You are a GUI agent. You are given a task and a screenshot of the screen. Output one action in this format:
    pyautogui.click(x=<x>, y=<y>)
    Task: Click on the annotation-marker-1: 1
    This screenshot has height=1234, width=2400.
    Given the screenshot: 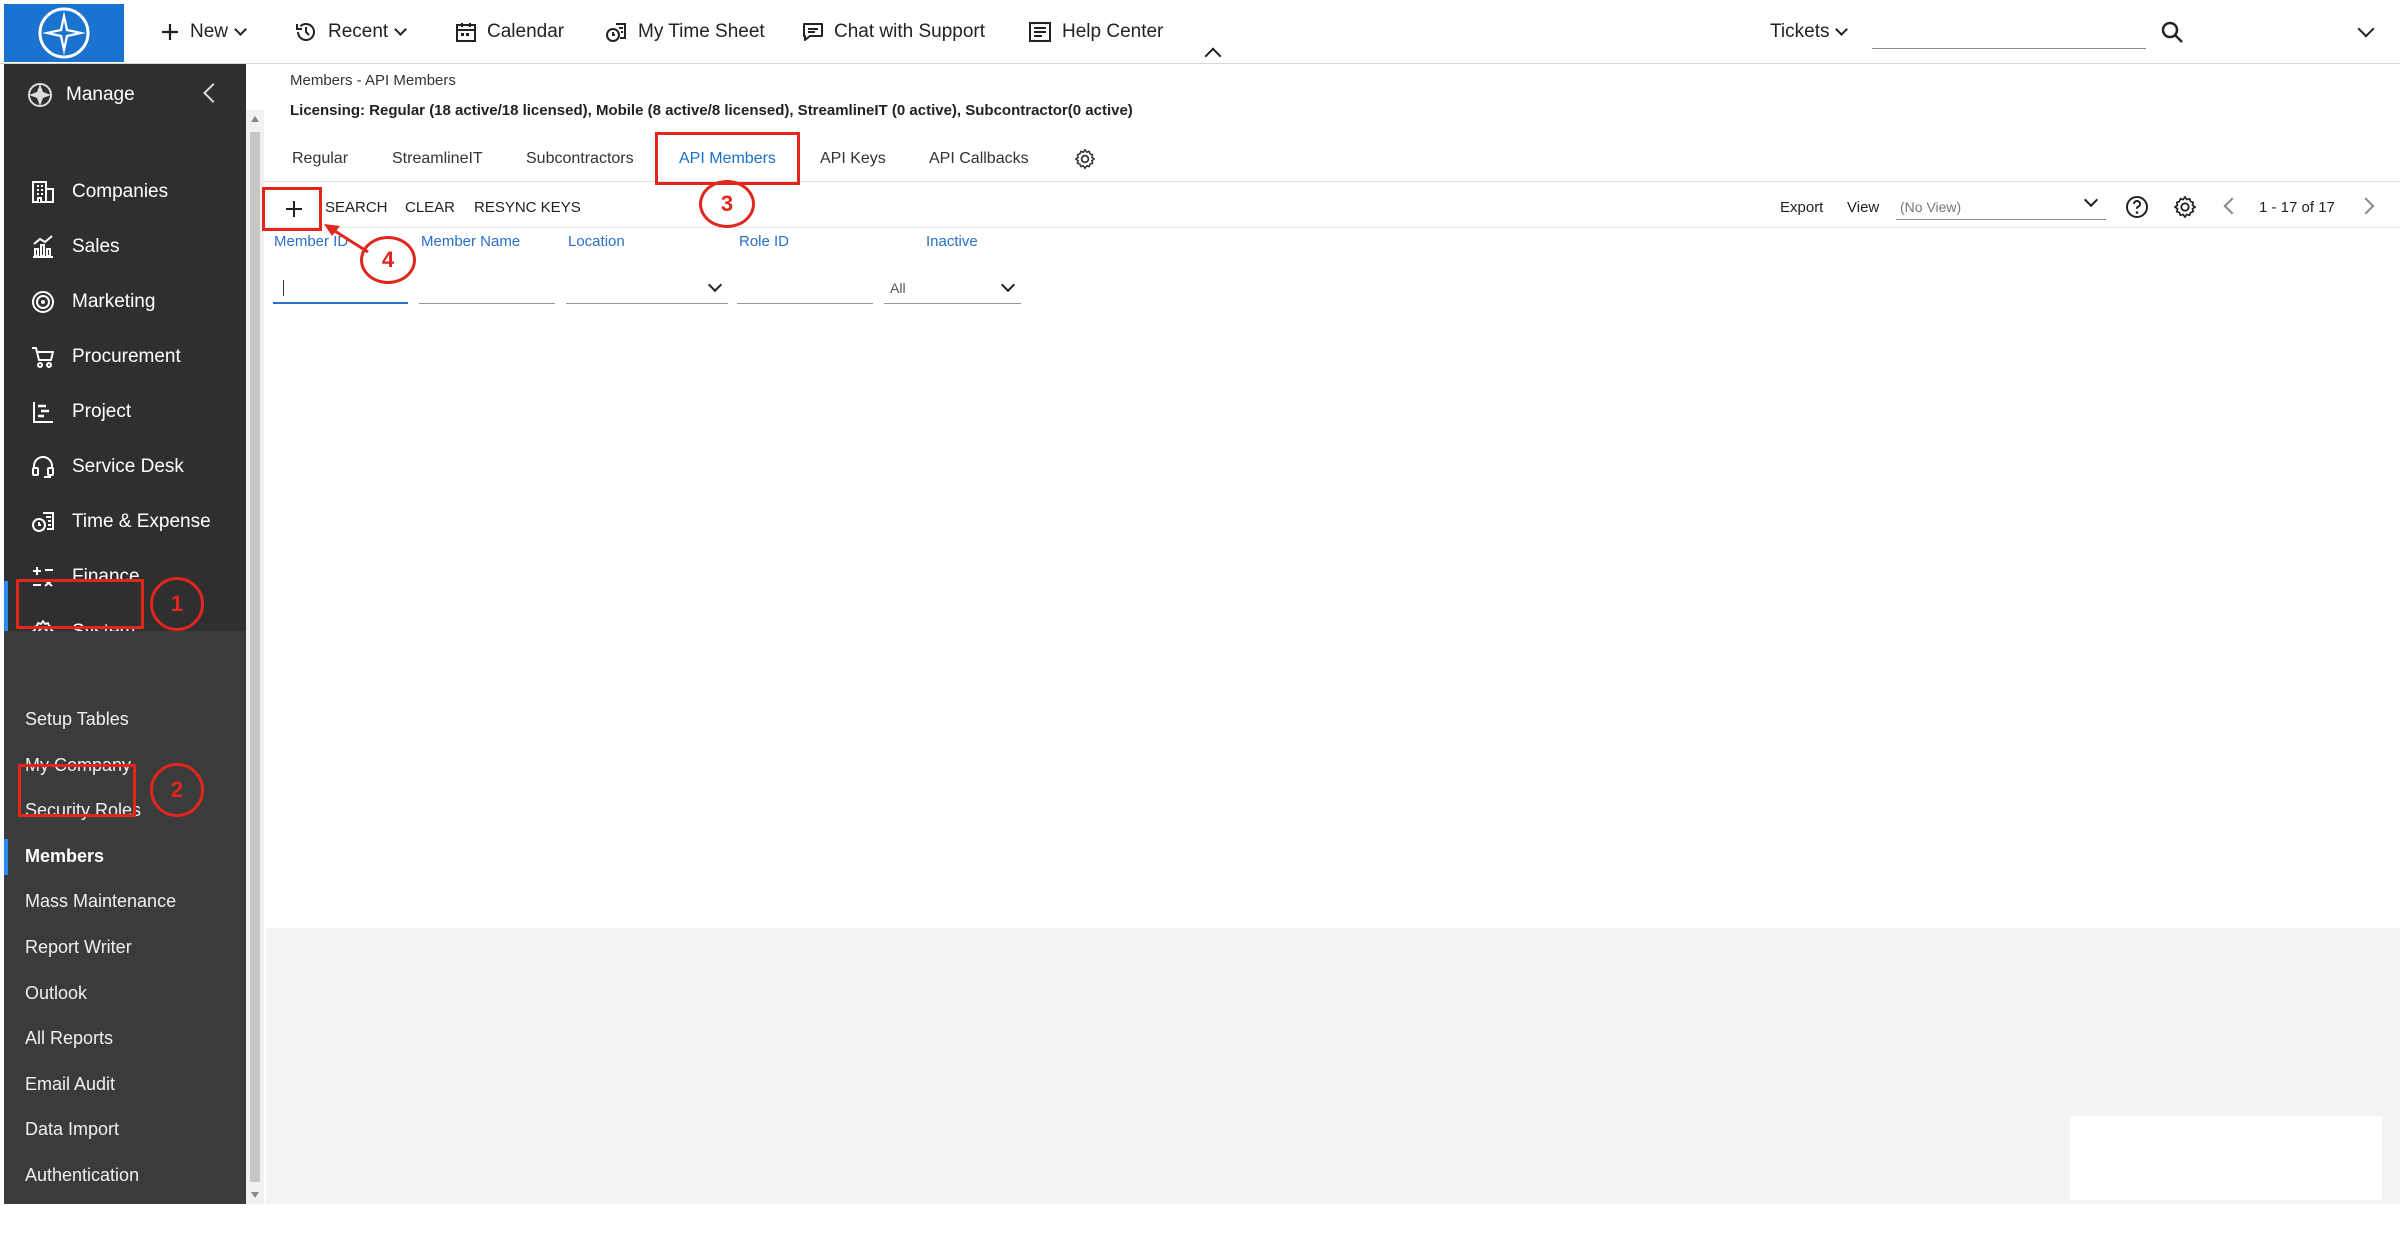 What is the action you would take?
    pyautogui.click(x=177, y=604)
    